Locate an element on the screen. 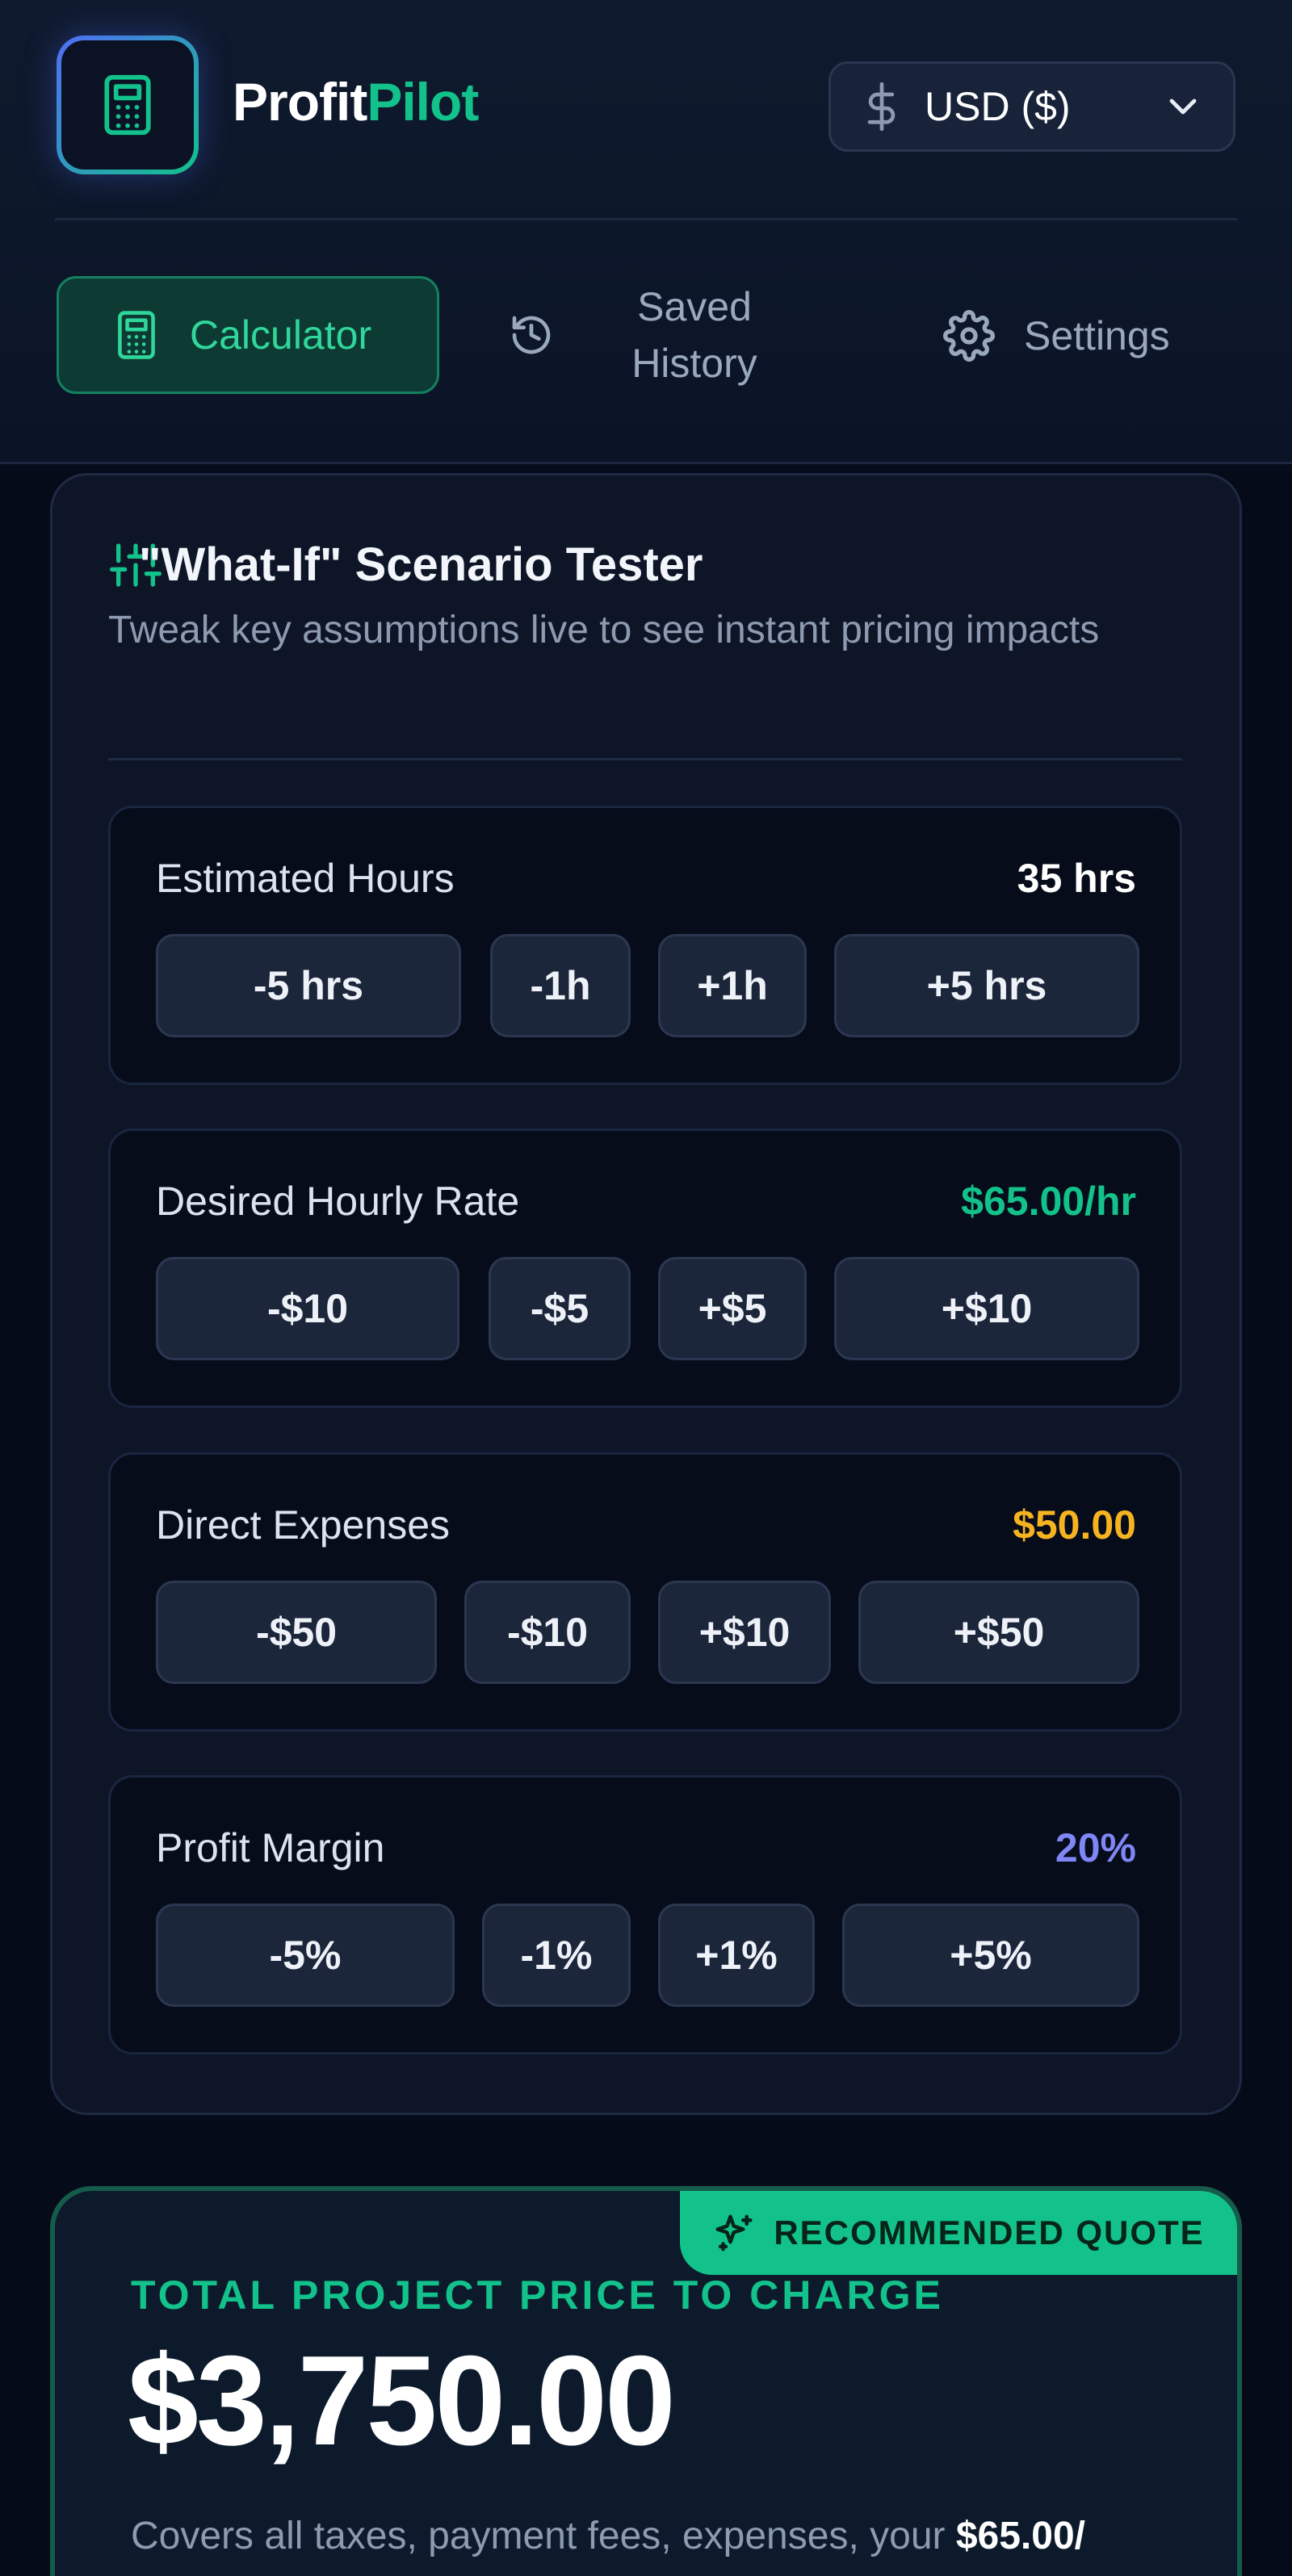 The width and height of the screenshot is (1292, 2576). decrease-margin-1-button: -1% is located at coordinates (556, 1956).